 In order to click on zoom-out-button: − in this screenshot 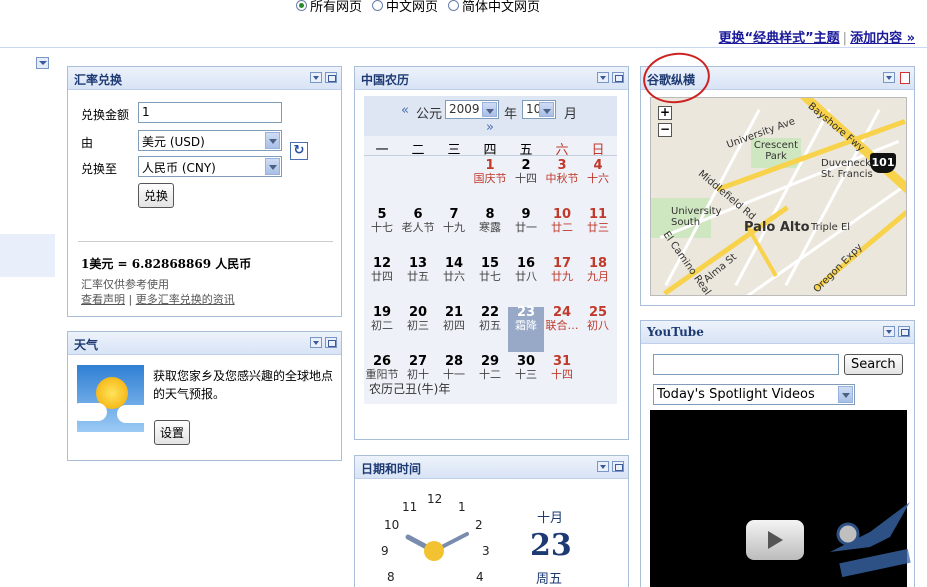, I will do `click(665, 130)`.